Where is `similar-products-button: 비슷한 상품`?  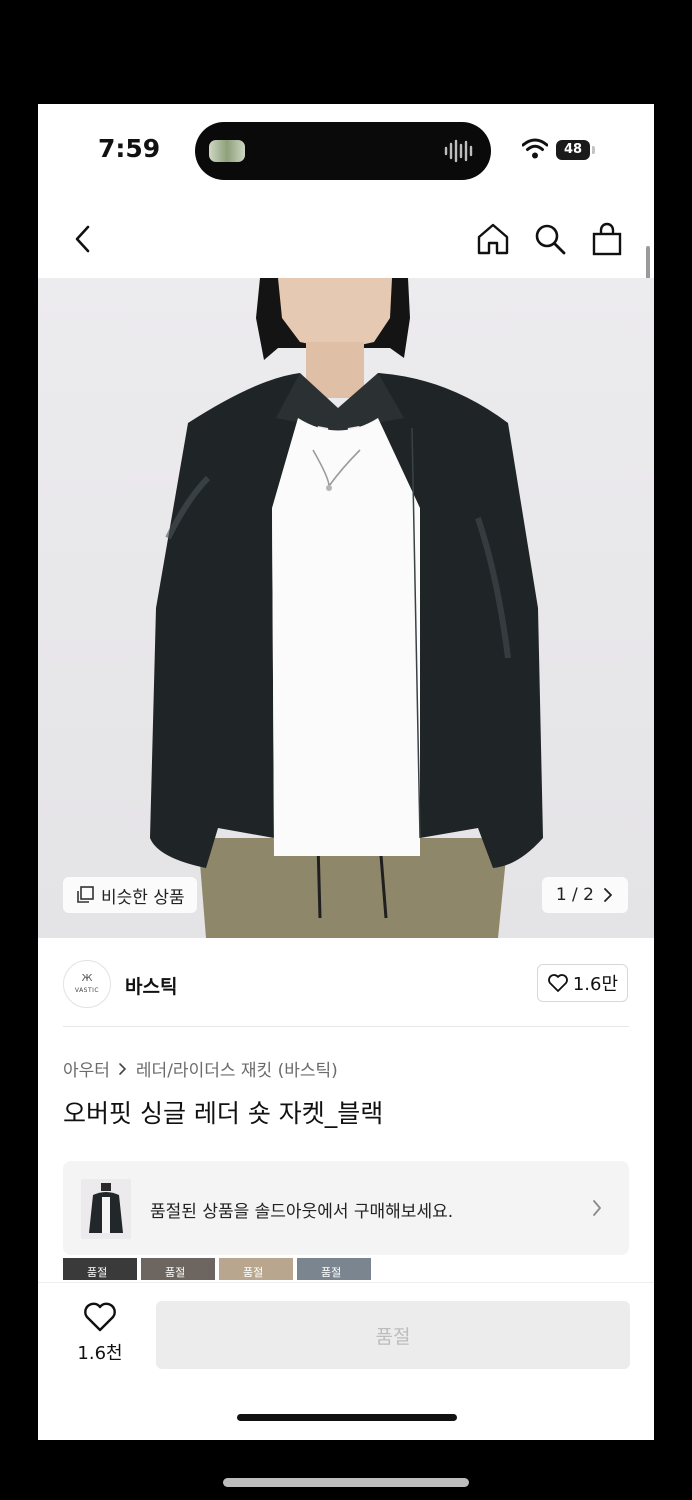
similar-products-button: 비슷한 상품 is located at coordinates (130, 895).